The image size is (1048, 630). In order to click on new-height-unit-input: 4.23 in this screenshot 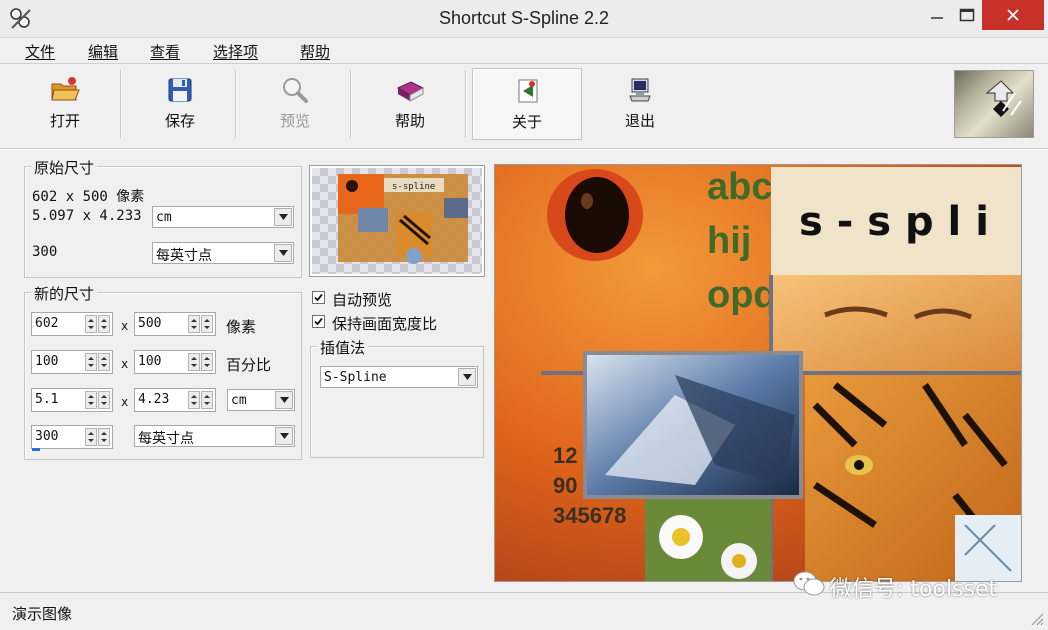, I will do `click(175, 400)`.